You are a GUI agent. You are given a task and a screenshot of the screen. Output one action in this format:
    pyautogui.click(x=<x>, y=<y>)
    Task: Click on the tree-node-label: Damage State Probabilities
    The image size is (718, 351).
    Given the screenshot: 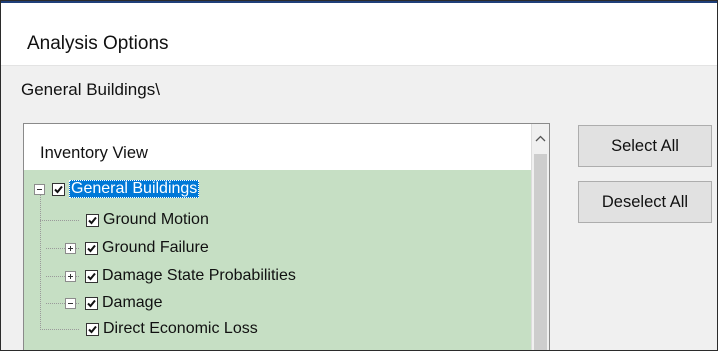 What is the action you would take?
    pyautogui.click(x=199, y=276)
    